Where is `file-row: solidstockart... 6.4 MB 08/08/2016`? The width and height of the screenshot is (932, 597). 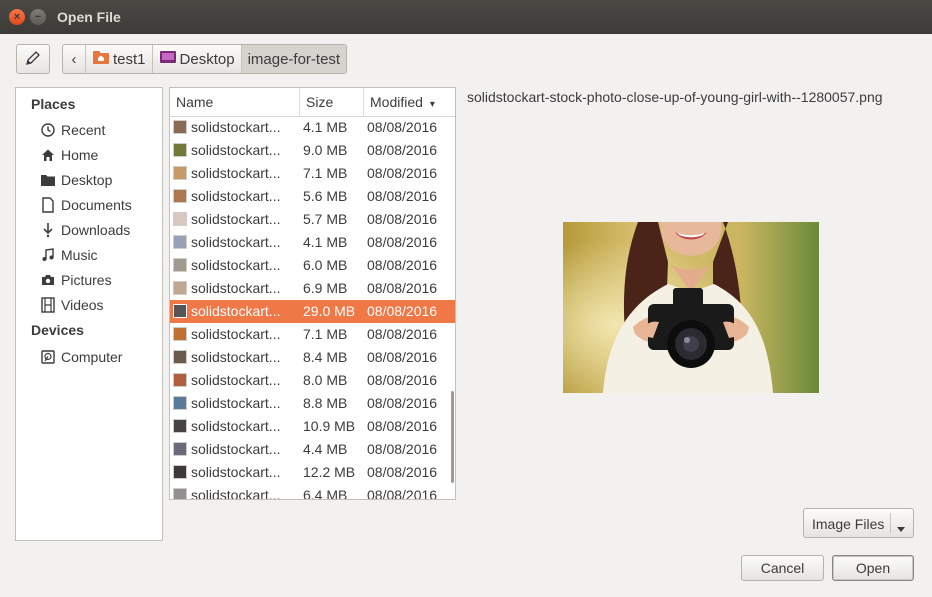 file-row: solidstockart... 6.4 MB 08/08/2016 is located at coordinates (312, 492).